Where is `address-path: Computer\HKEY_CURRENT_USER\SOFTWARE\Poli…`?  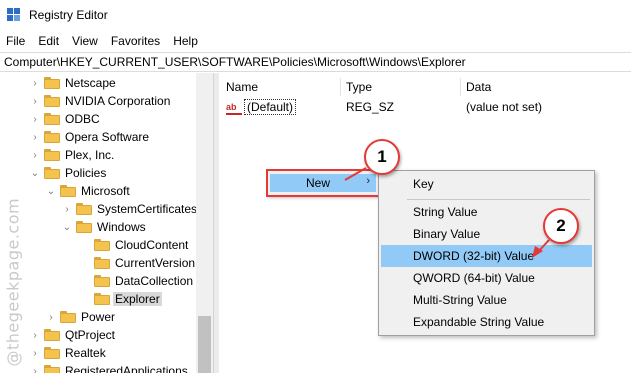 address-path: Computer\HKEY_CURRENT_USER\SOFTWARE\Poli… is located at coordinates (235, 62).